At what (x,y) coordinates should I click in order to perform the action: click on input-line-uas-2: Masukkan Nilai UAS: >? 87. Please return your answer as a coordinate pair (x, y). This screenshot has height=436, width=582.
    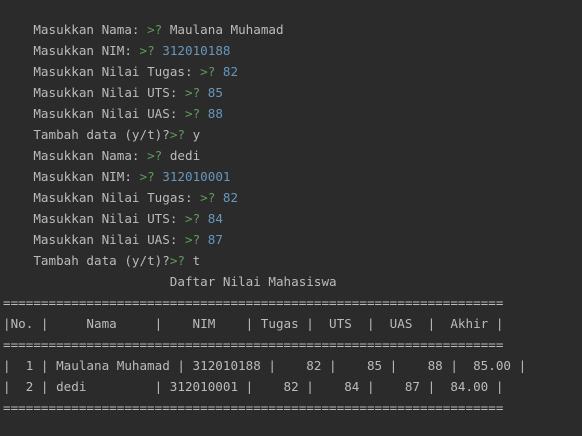
    Looking at the image, I should click on (113, 227).